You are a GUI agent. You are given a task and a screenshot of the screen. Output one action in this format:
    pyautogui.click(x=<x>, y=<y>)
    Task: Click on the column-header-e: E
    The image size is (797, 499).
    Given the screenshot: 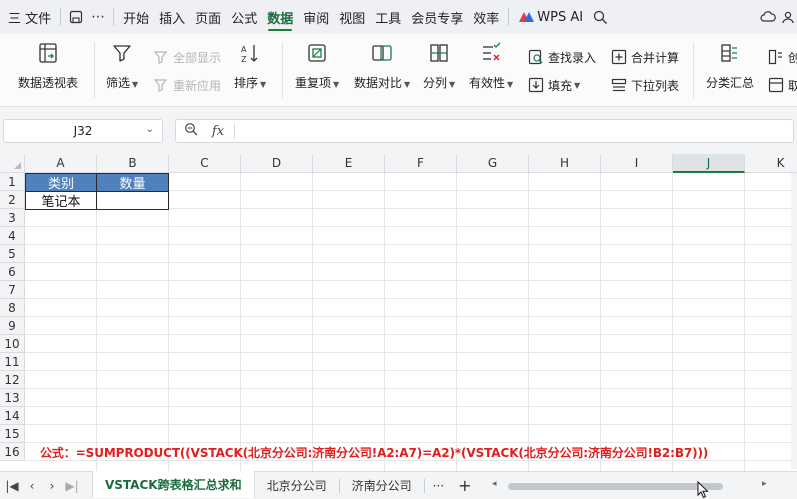 What is the action you would take?
    pyautogui.click(x=349, y=163)
    